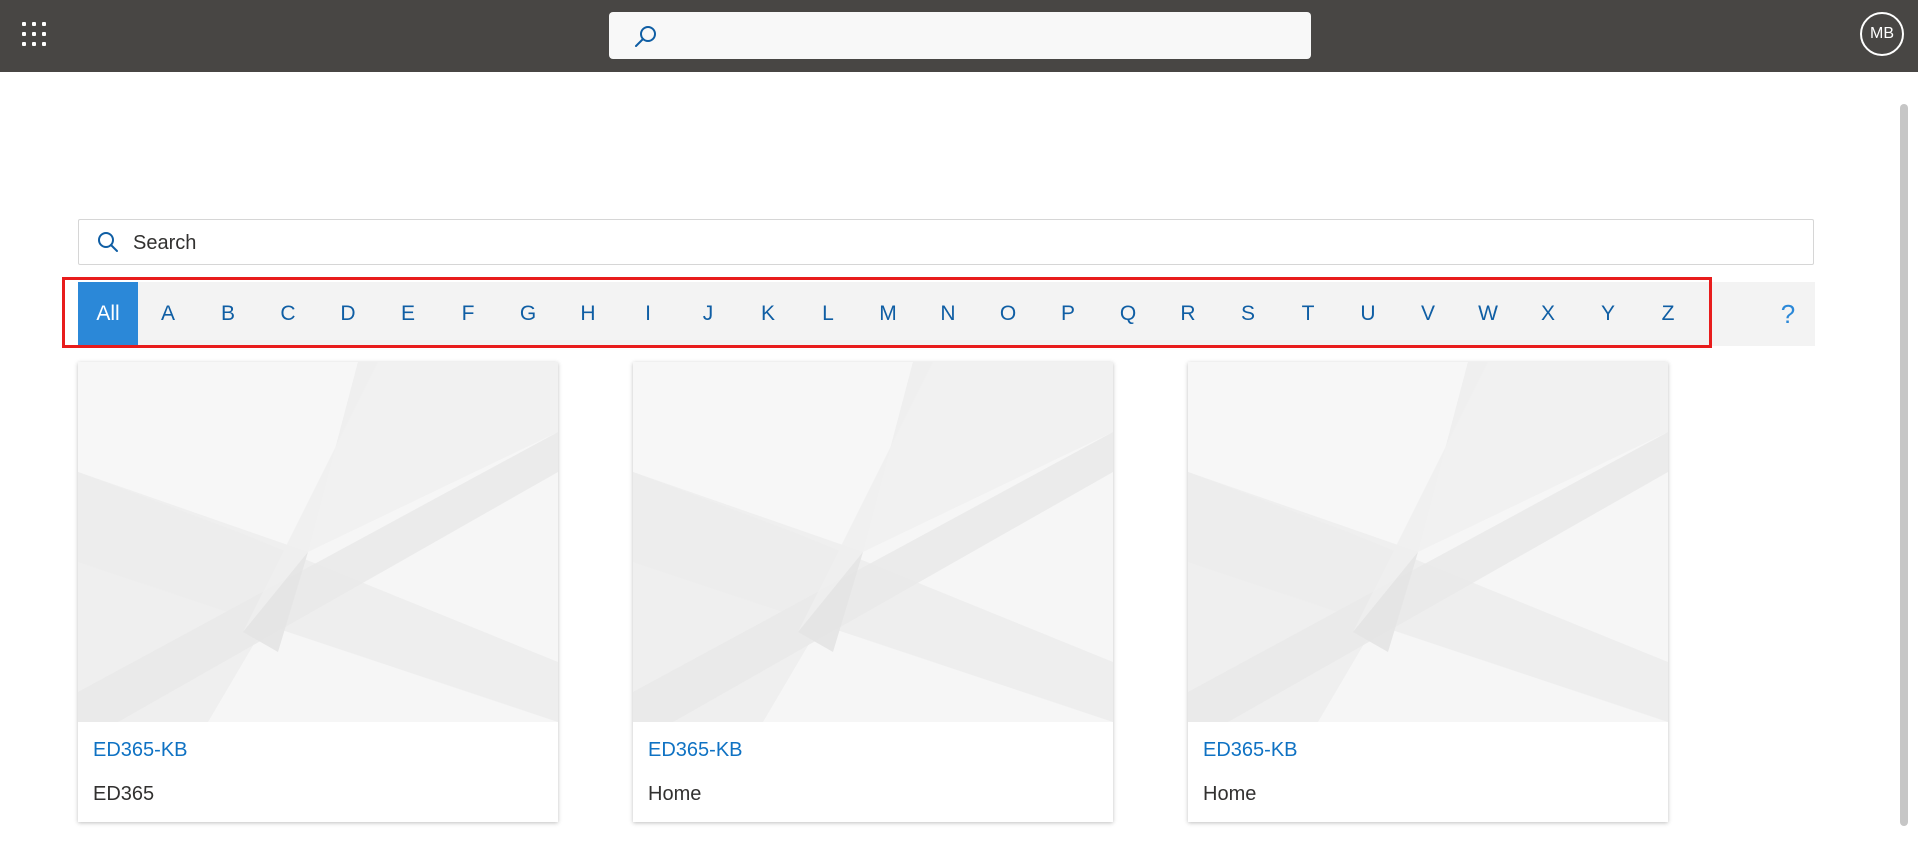 Image resolution: width=1918 pixels, height=864 pixels. I want to click on alphabet-filter-list: All A B C D E F G H I J K L M N O P Q R S T U V W X Y Z, so click(888, 314).